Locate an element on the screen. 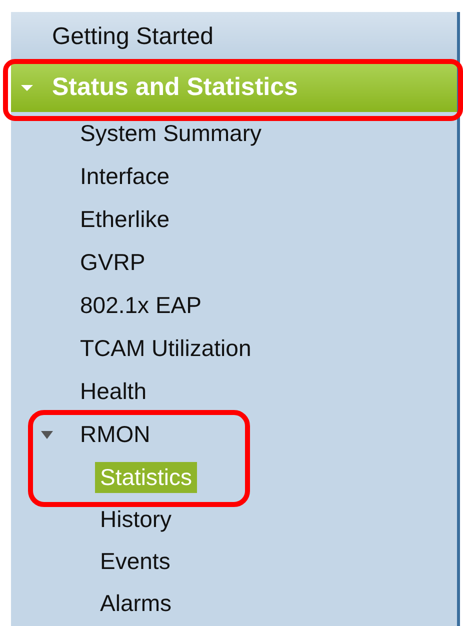  menu-item: TCAM Utilization is located at coordinates (165, 348).